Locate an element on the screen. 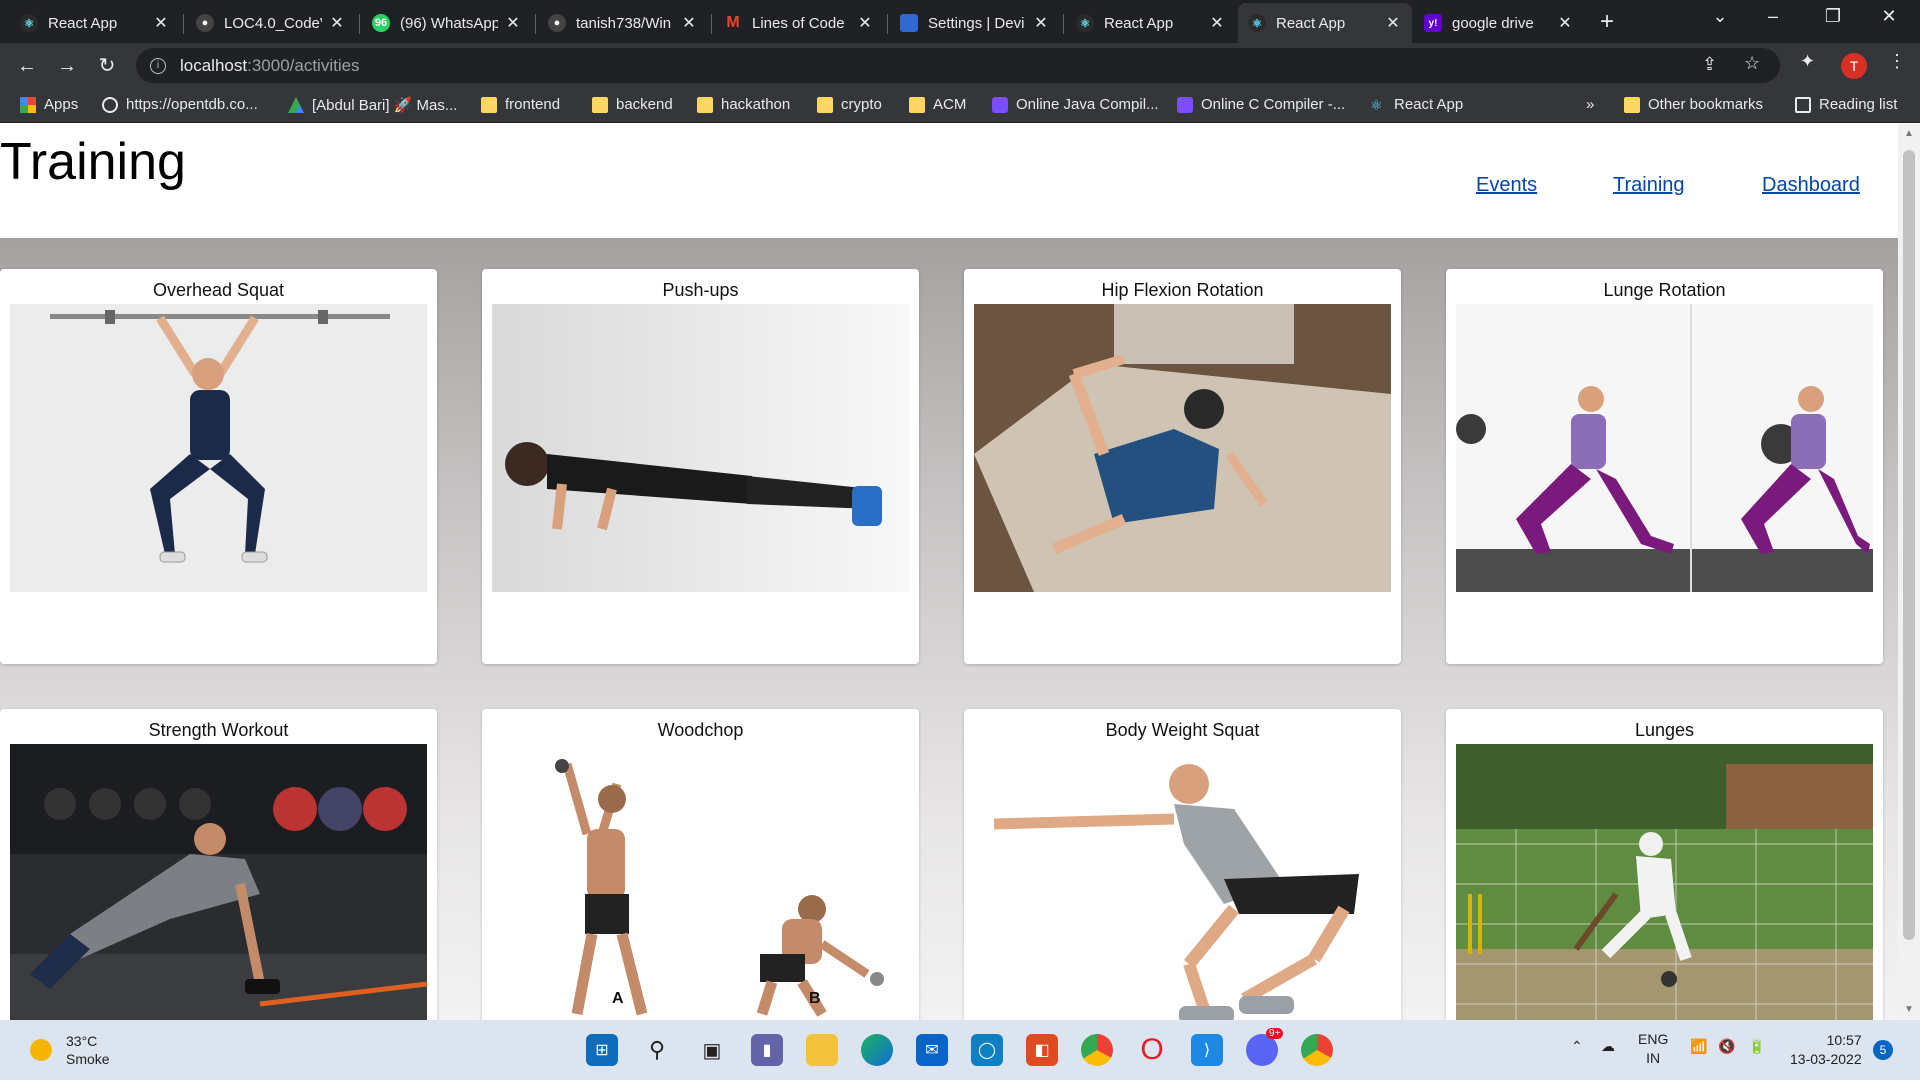  address-bar: i localhost:3000/activities ⇪ ☆ is located at coordinates (958, 65).